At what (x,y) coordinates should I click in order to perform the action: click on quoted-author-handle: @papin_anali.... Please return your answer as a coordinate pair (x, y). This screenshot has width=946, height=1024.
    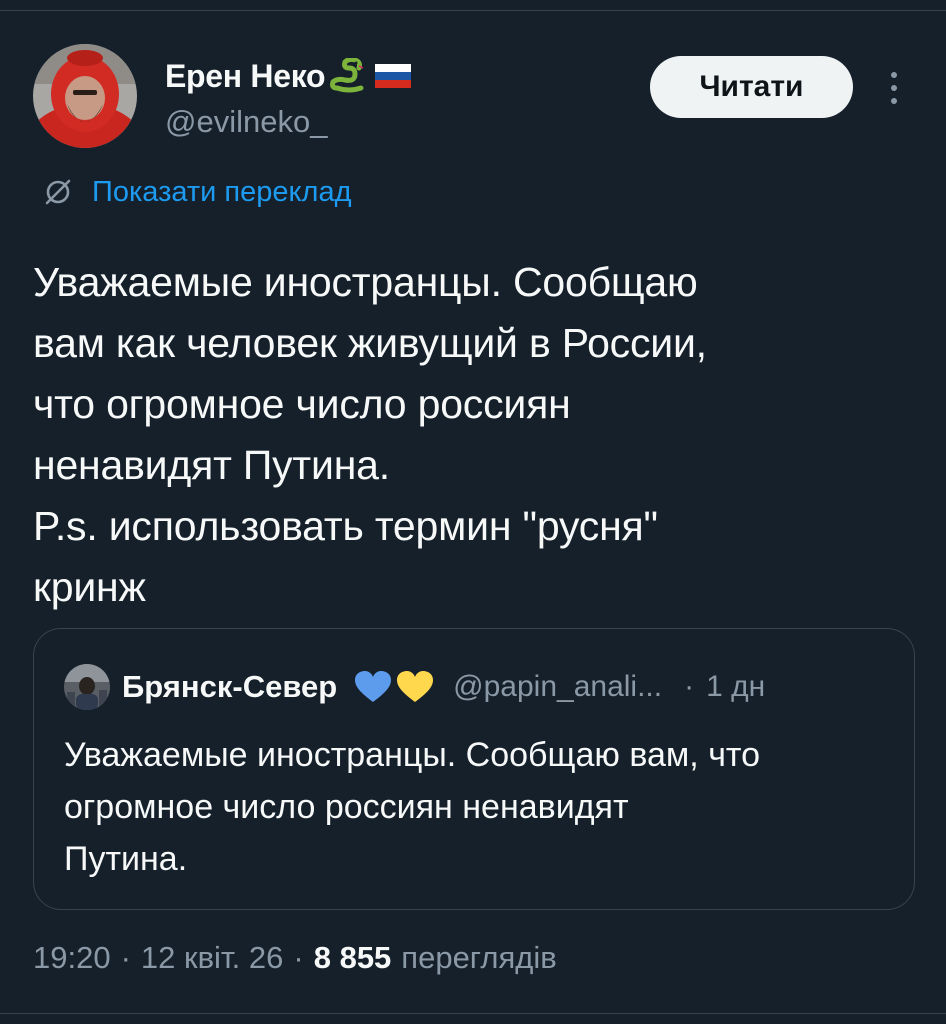
    Looking at the image, I should click on (557, 687).